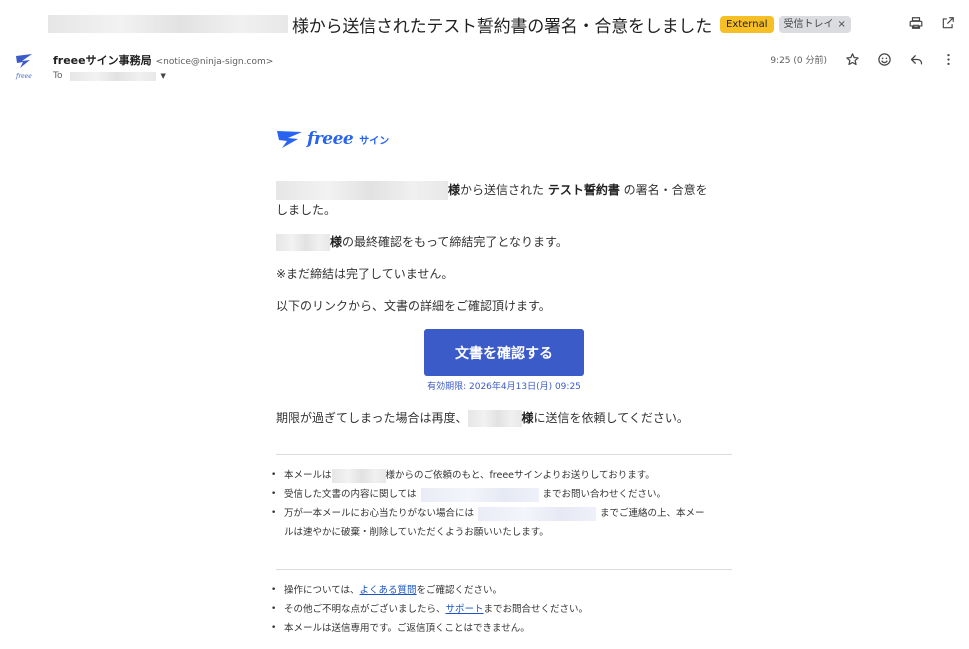 The height and width of the screenshot is (649, 969). What do you see at coordinates (455, 242) in the screenshot?
I see `para2-text: の最終確認をもって締結完了となります。` at bounding box center [455, 242].